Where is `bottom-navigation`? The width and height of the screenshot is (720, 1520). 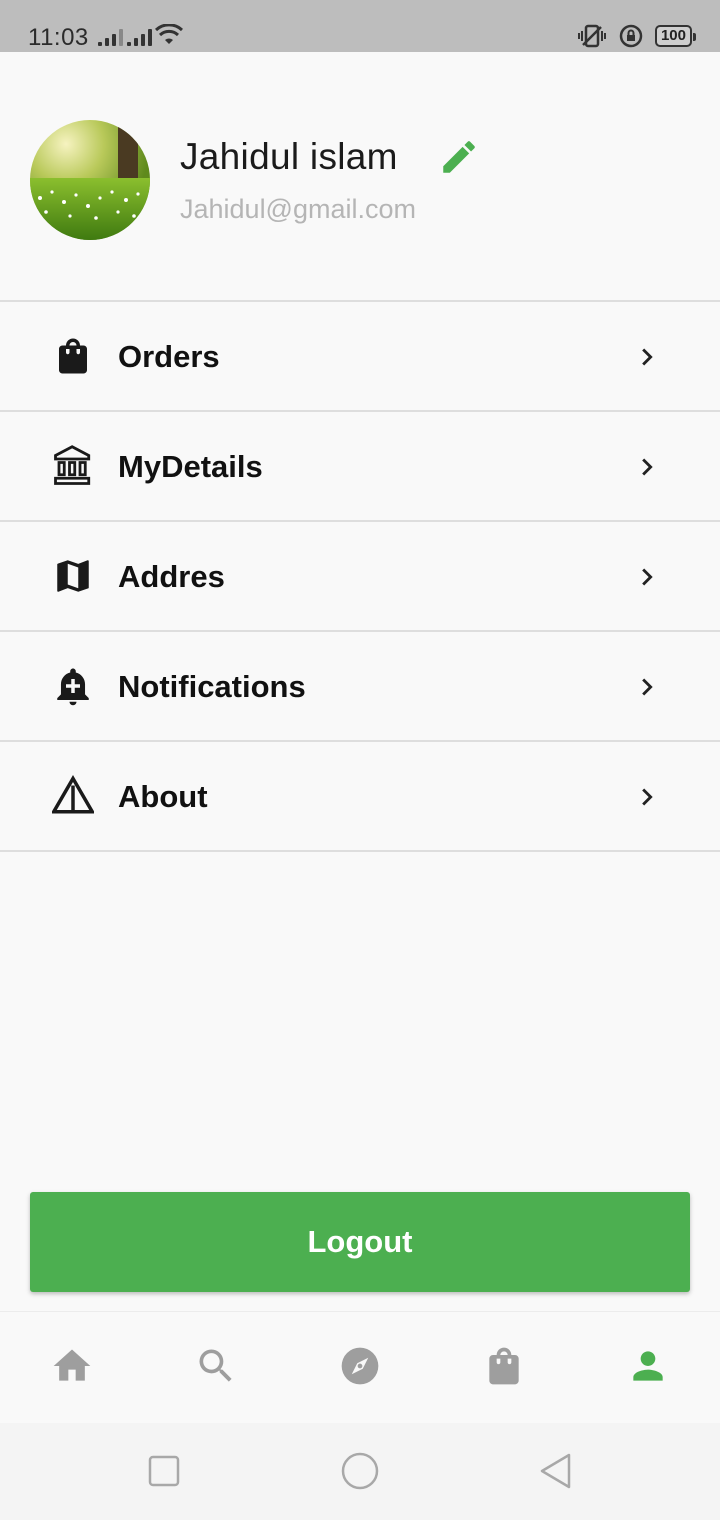 bottom-navigation is located at coordinates (360, 1367).